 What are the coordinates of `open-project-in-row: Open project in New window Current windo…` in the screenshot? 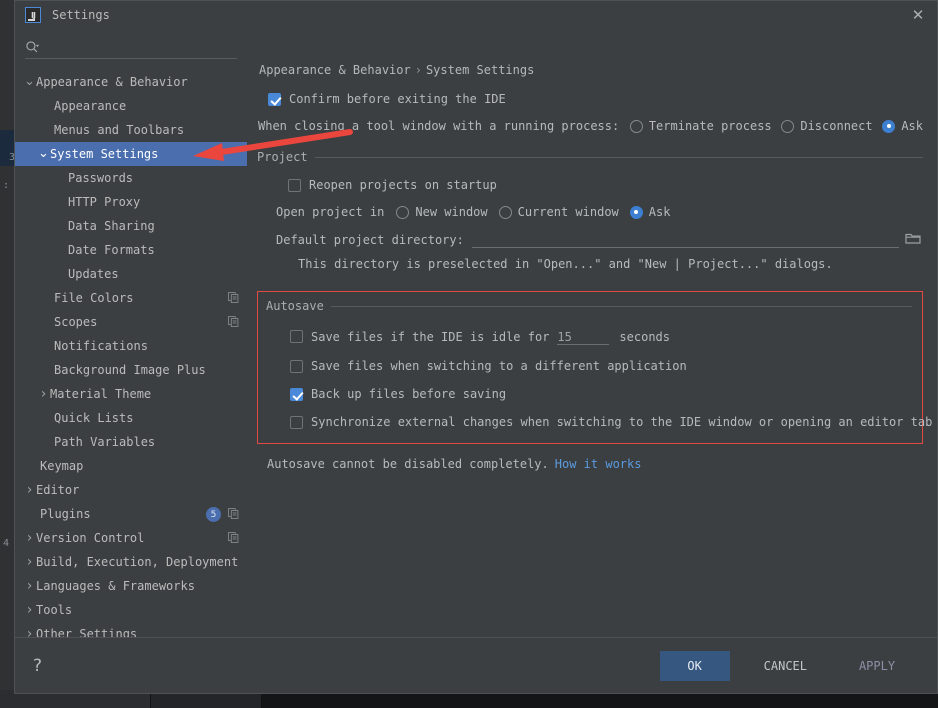 It's located at (590, 212).